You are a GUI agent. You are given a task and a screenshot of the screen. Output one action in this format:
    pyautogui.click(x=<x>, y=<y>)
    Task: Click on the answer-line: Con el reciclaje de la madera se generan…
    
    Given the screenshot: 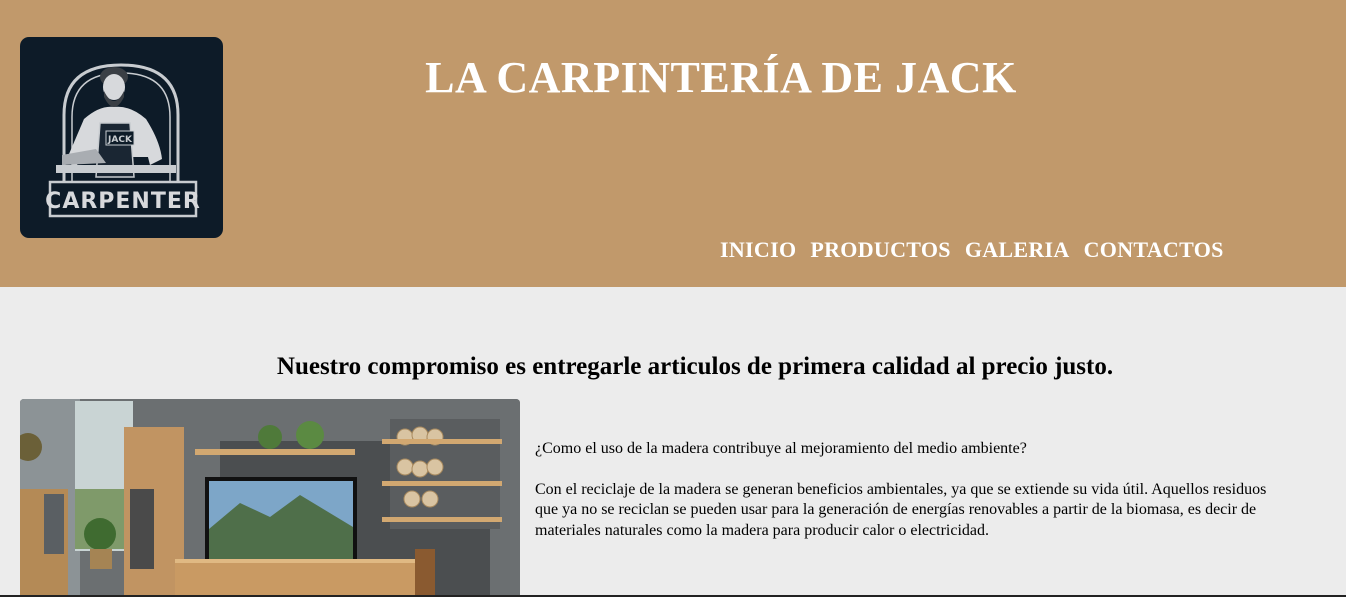 What is the action you would take?
    pyautogui.click(x=901, y=489)
    